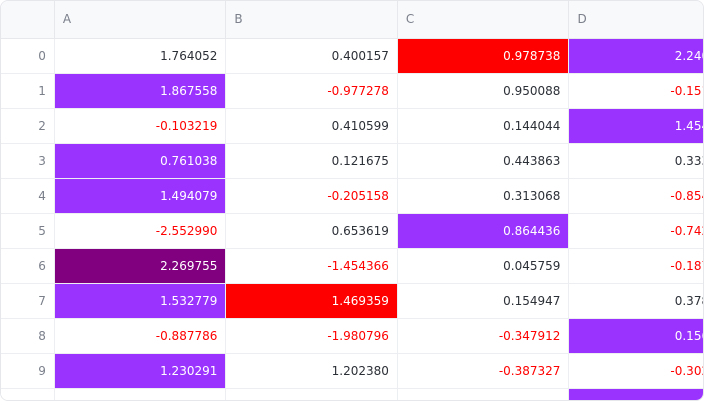 The height and width of the screenshot is (401, 704). I want to click on cell-col-a: 1.867558, so click(140, 91).